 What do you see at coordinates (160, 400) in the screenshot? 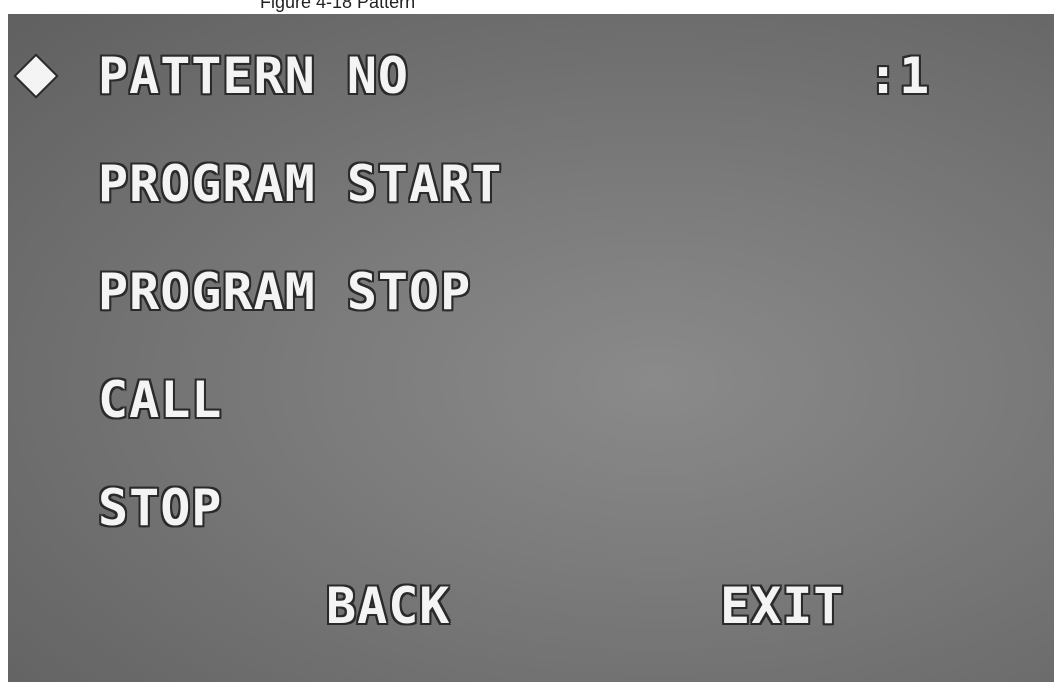
I see `menu-item-call: CALL` at bounding box center [160, 400].